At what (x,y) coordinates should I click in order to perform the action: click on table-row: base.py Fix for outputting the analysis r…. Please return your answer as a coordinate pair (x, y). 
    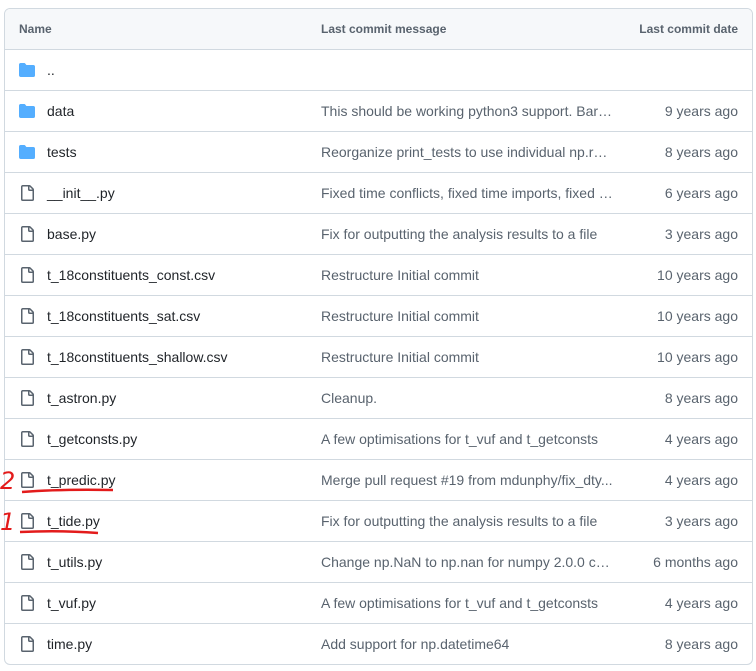
    Looking at the image, I should click on (378, 234).